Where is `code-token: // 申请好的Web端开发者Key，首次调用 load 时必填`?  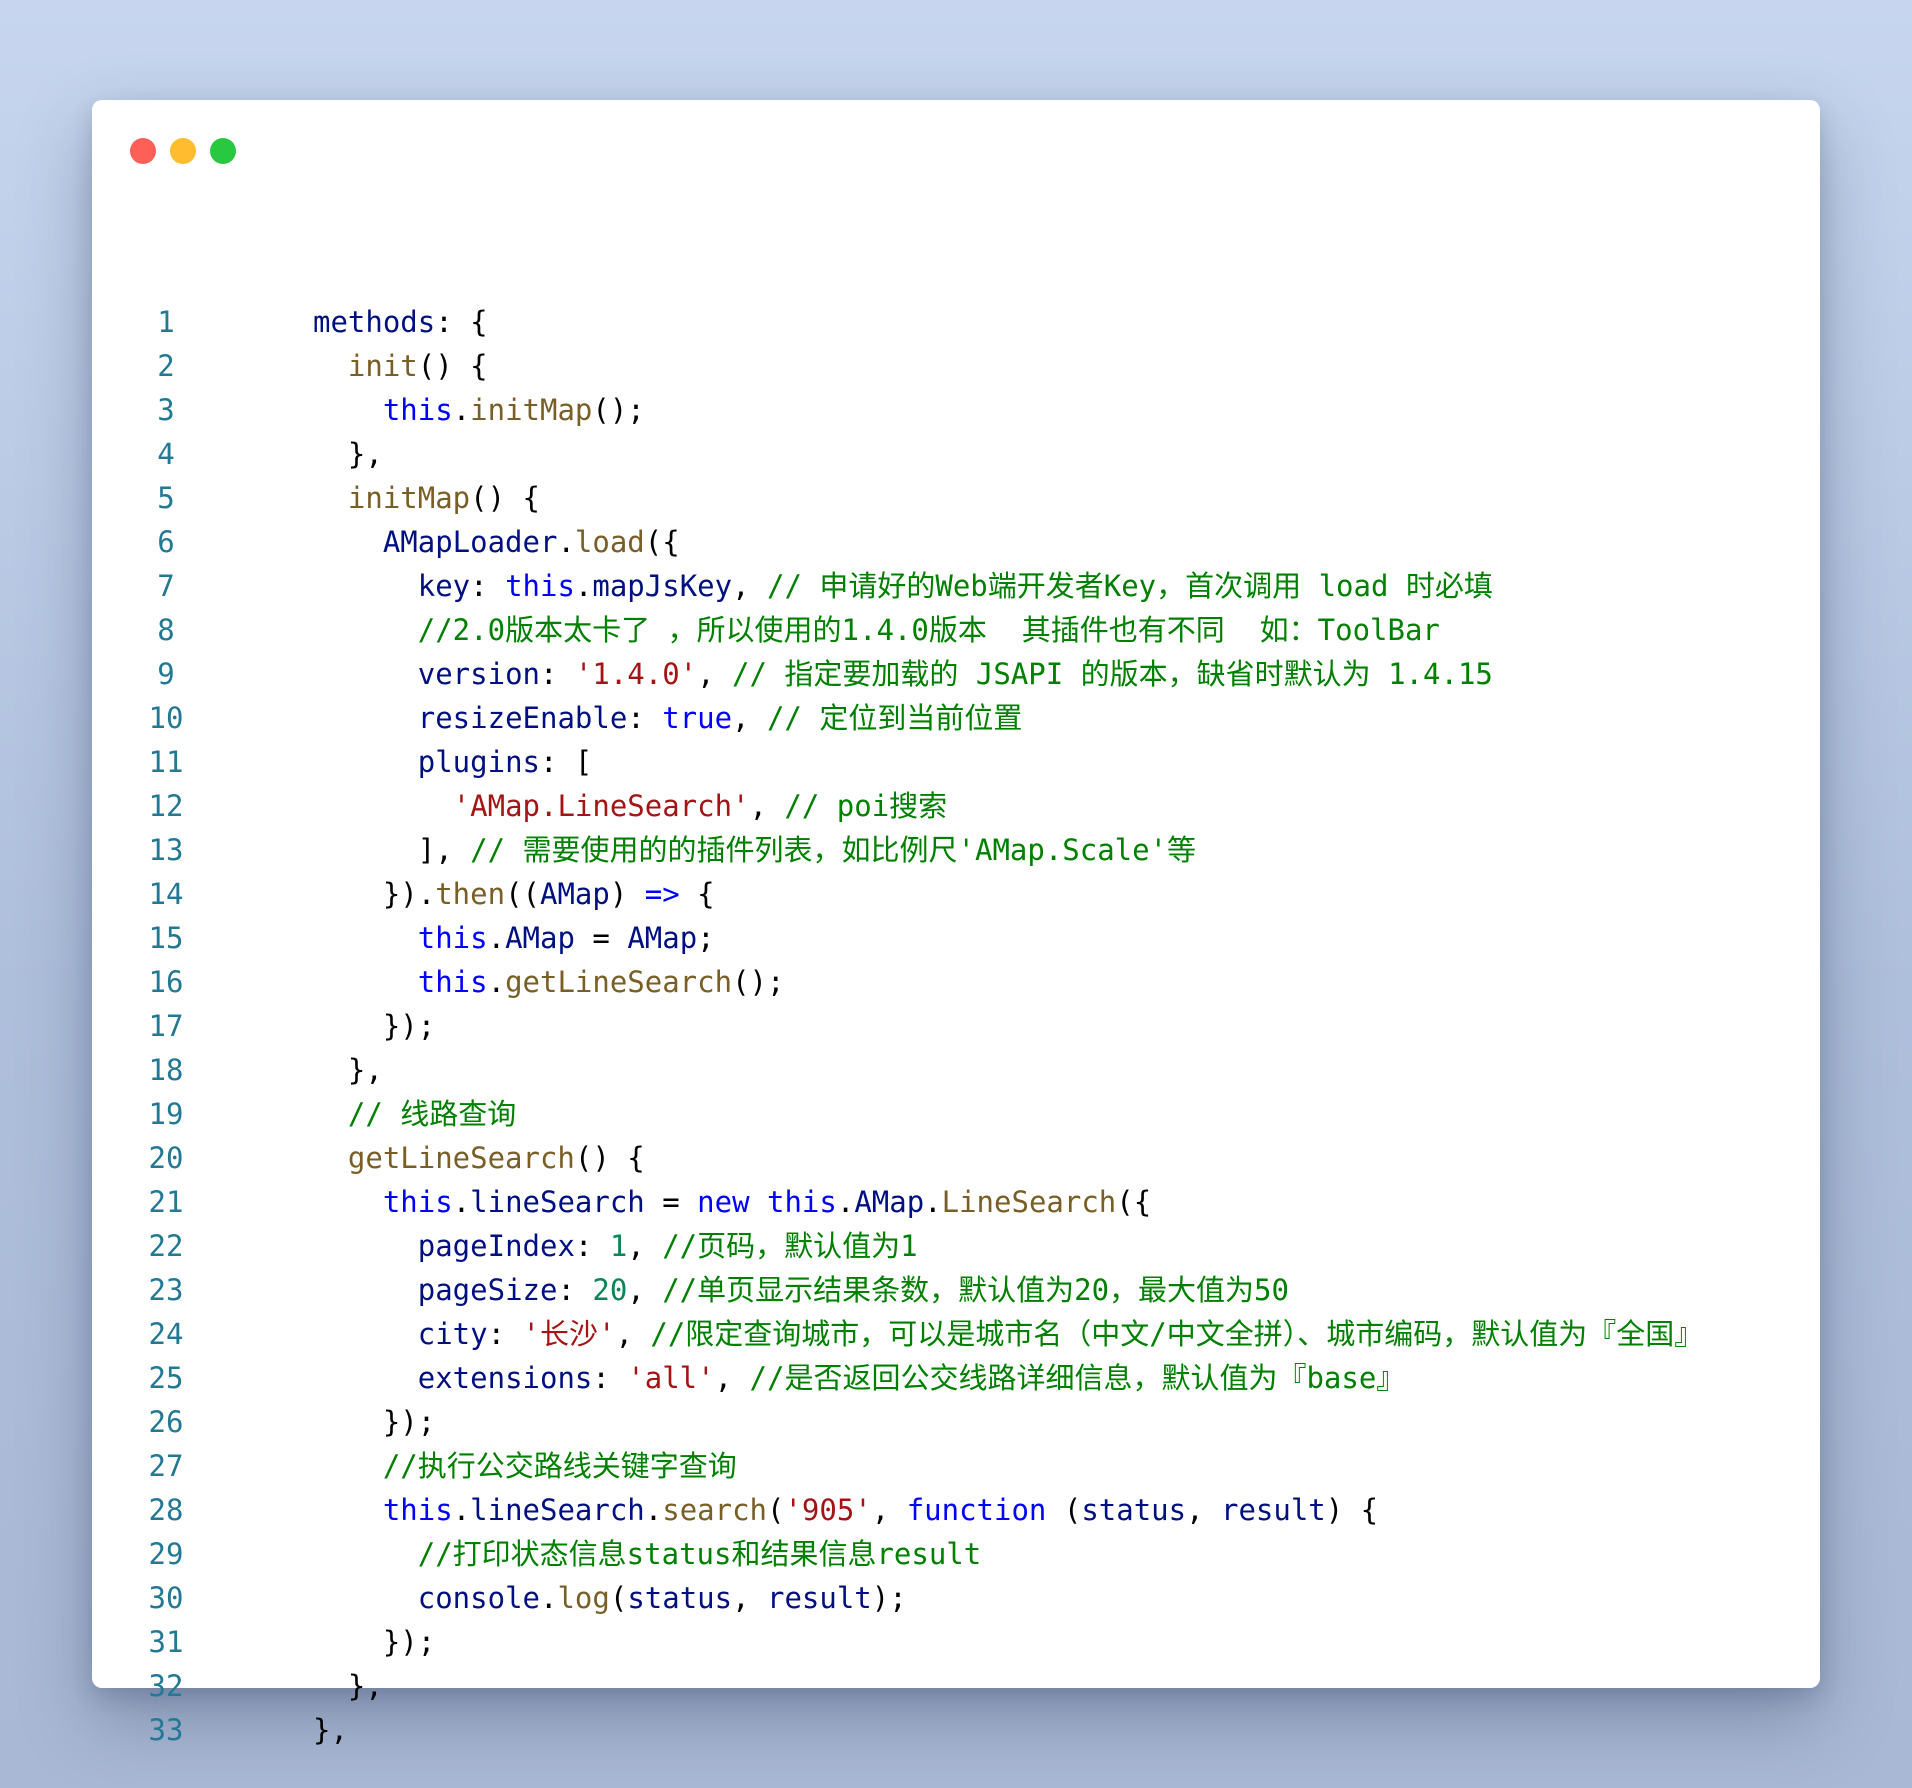
code-token: // 申请好的Web端开发者Key，首次调用 load 时必填 is located at coordinates (1130, 586).